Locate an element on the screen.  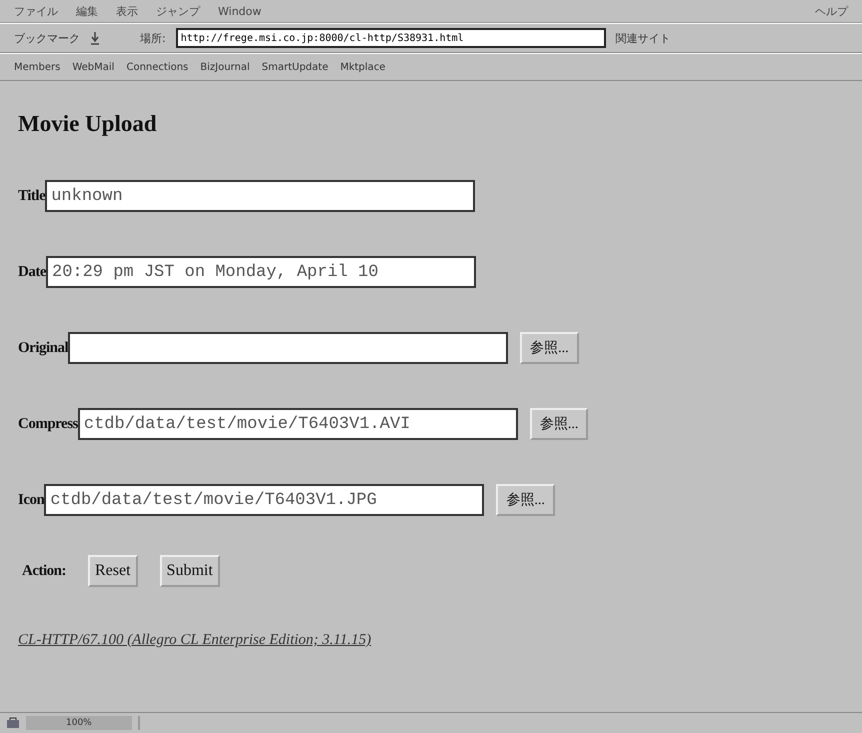
menu-item: 表示 is located at coordinates (127, 11).